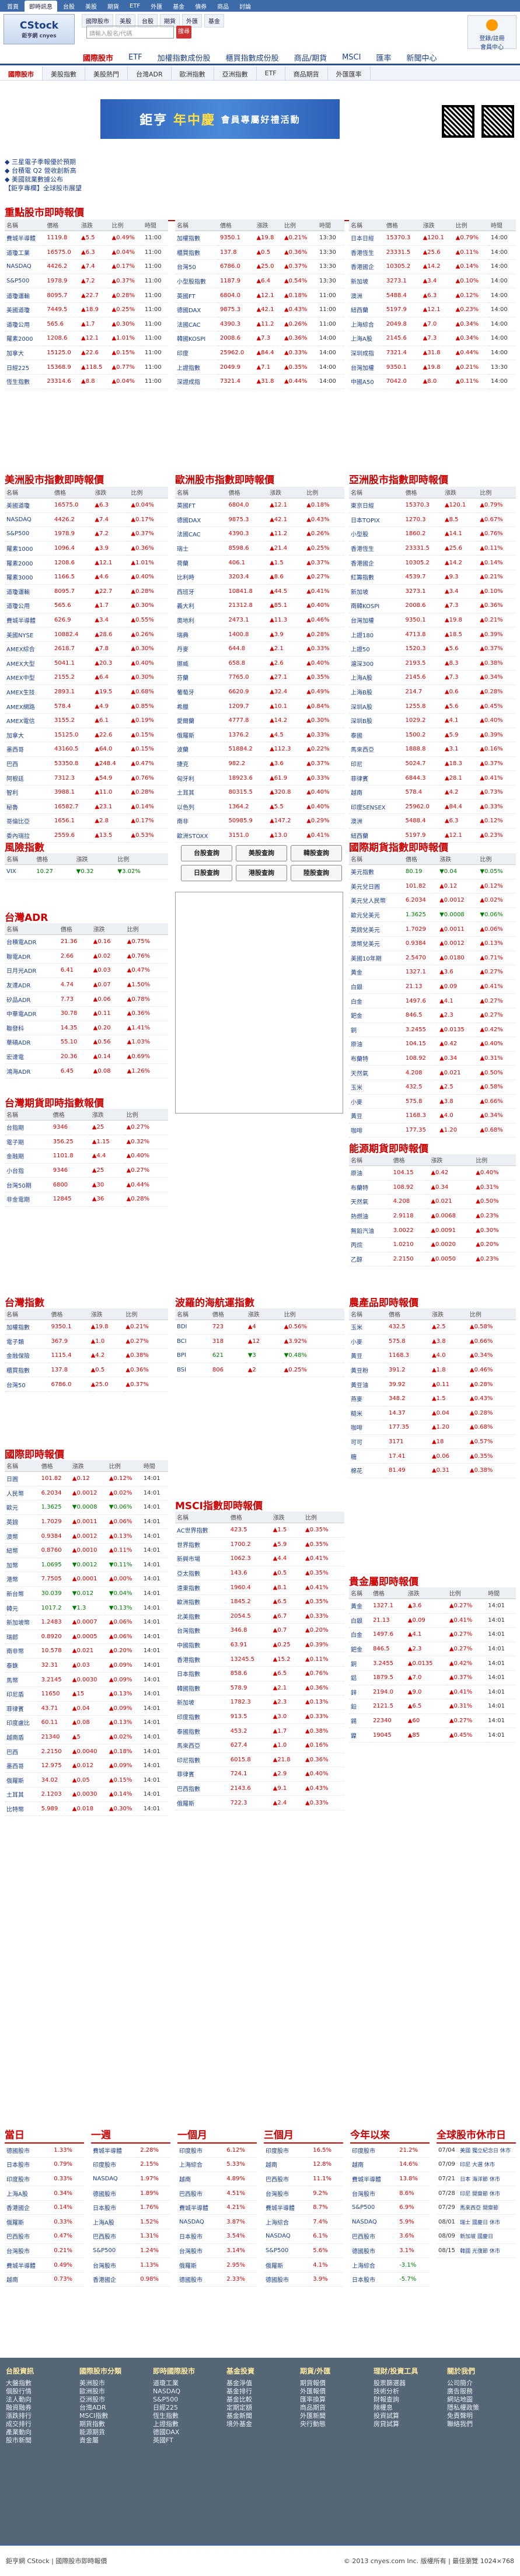  What do you see at coordinates (288, 2207) in the screenshot?
I see `ranking-name: 費城半導體` at bounding box center [288, 2207].